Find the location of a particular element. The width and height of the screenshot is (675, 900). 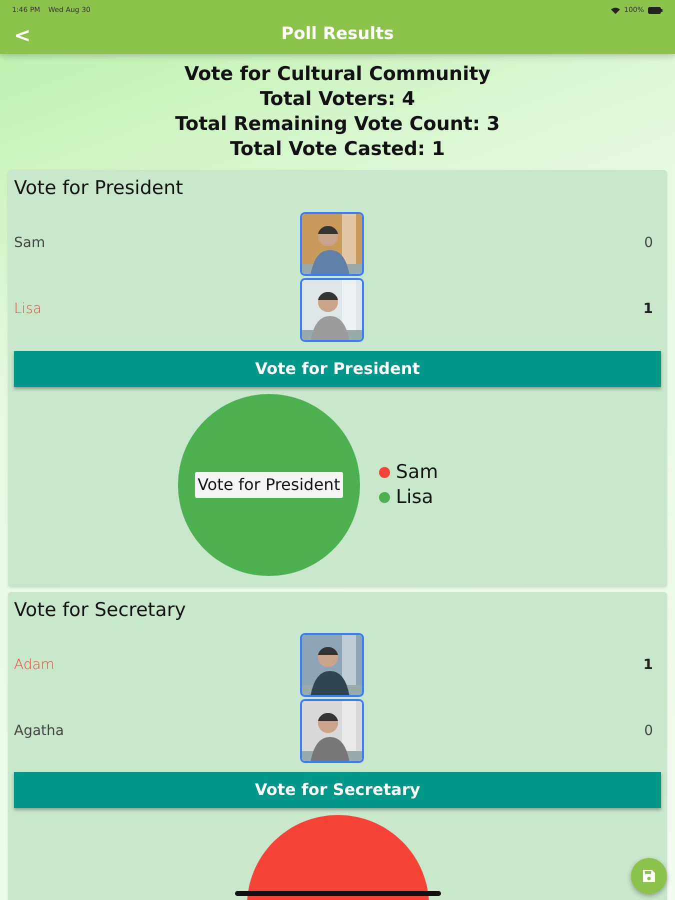

legend-label: Lisa is located at coordinates (415, 497).